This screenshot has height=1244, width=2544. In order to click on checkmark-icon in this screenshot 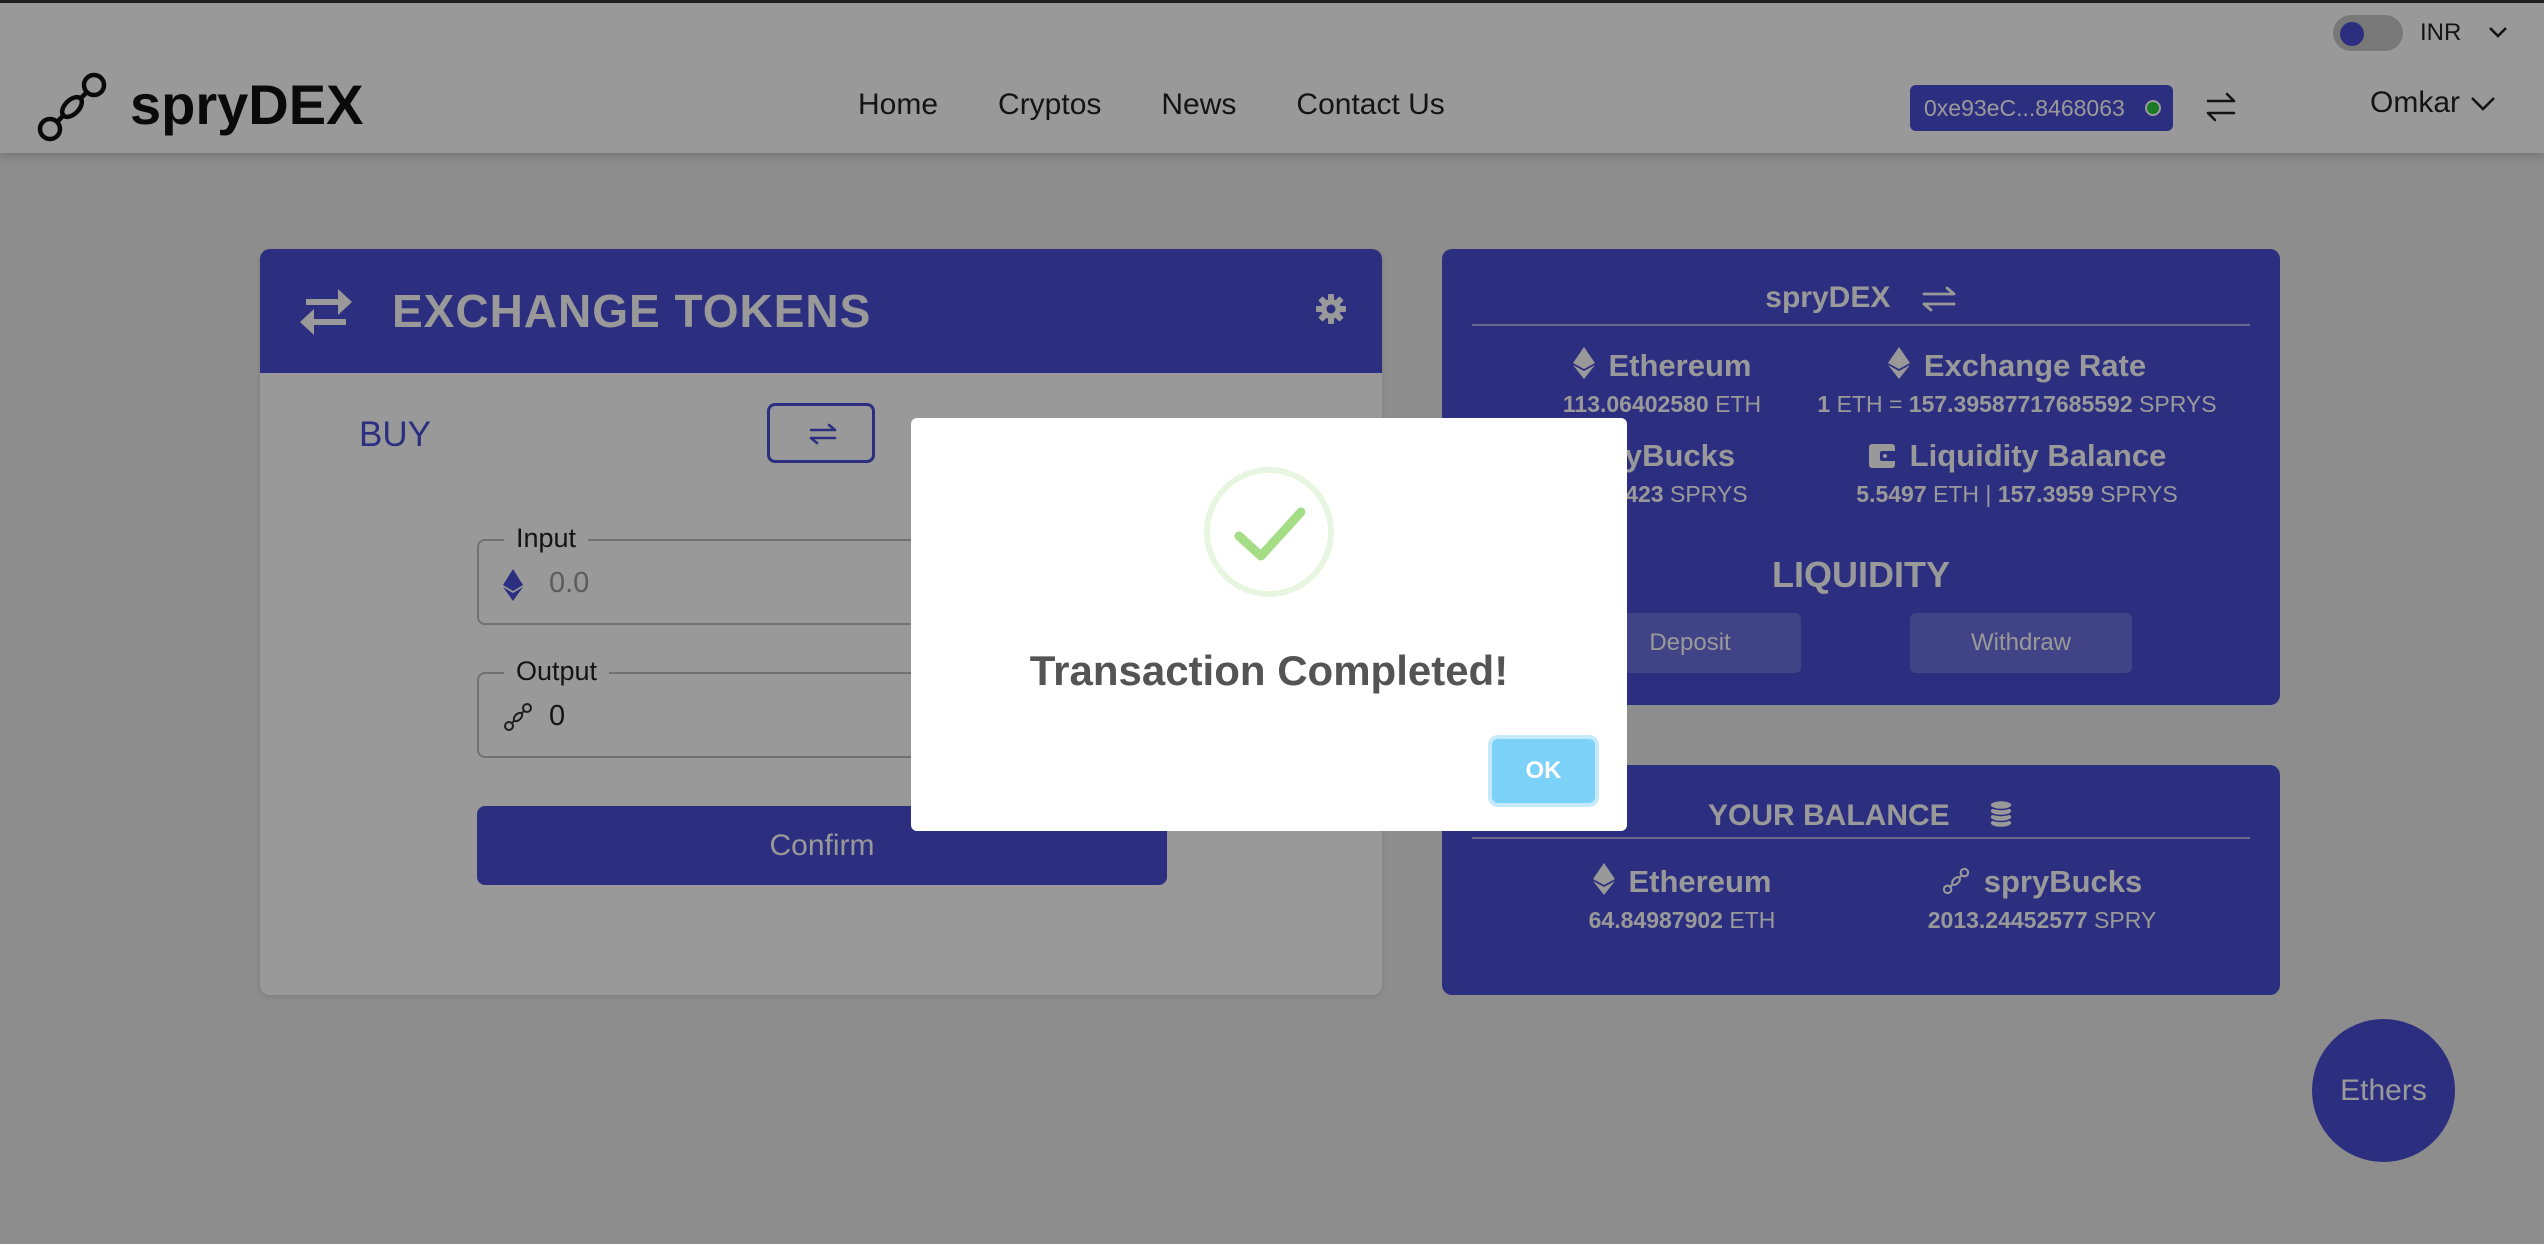, I will do `click(1269, 532)`.